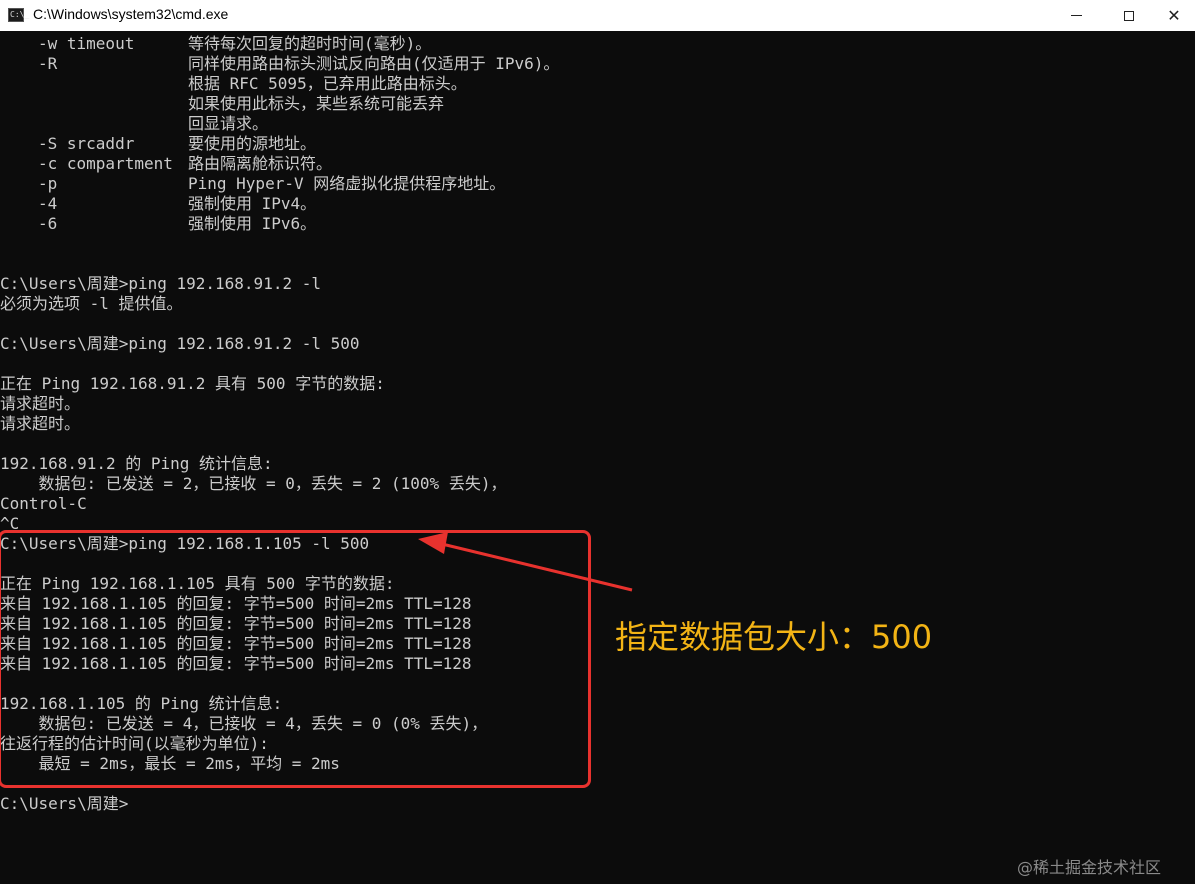 This screenshot has height=884, width=1195. I want to click on watermark: @稀土掘金技术社区, so click(1089, 867).